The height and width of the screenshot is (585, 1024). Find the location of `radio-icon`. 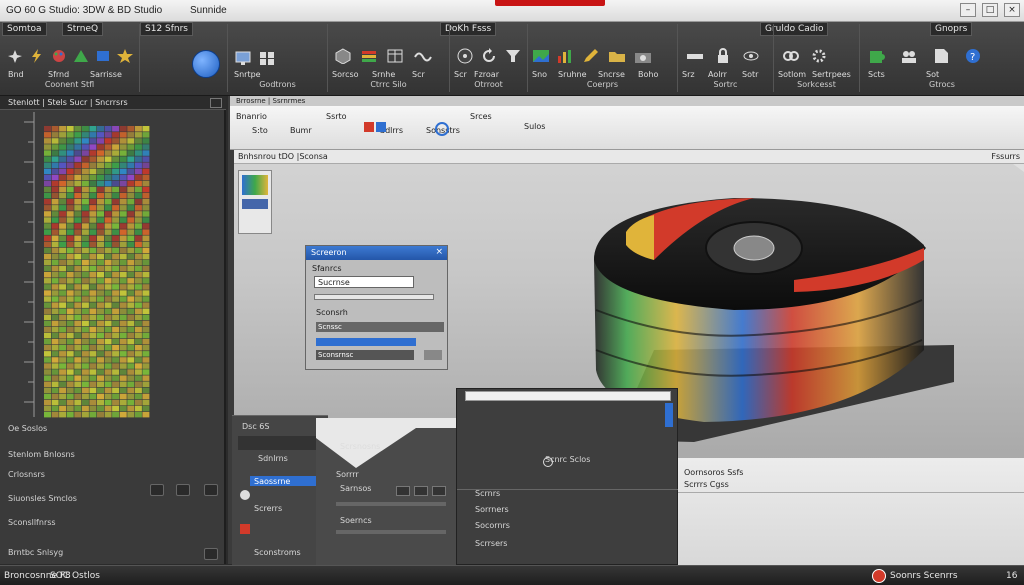

radio-icon is located at coordinates (245, 495).